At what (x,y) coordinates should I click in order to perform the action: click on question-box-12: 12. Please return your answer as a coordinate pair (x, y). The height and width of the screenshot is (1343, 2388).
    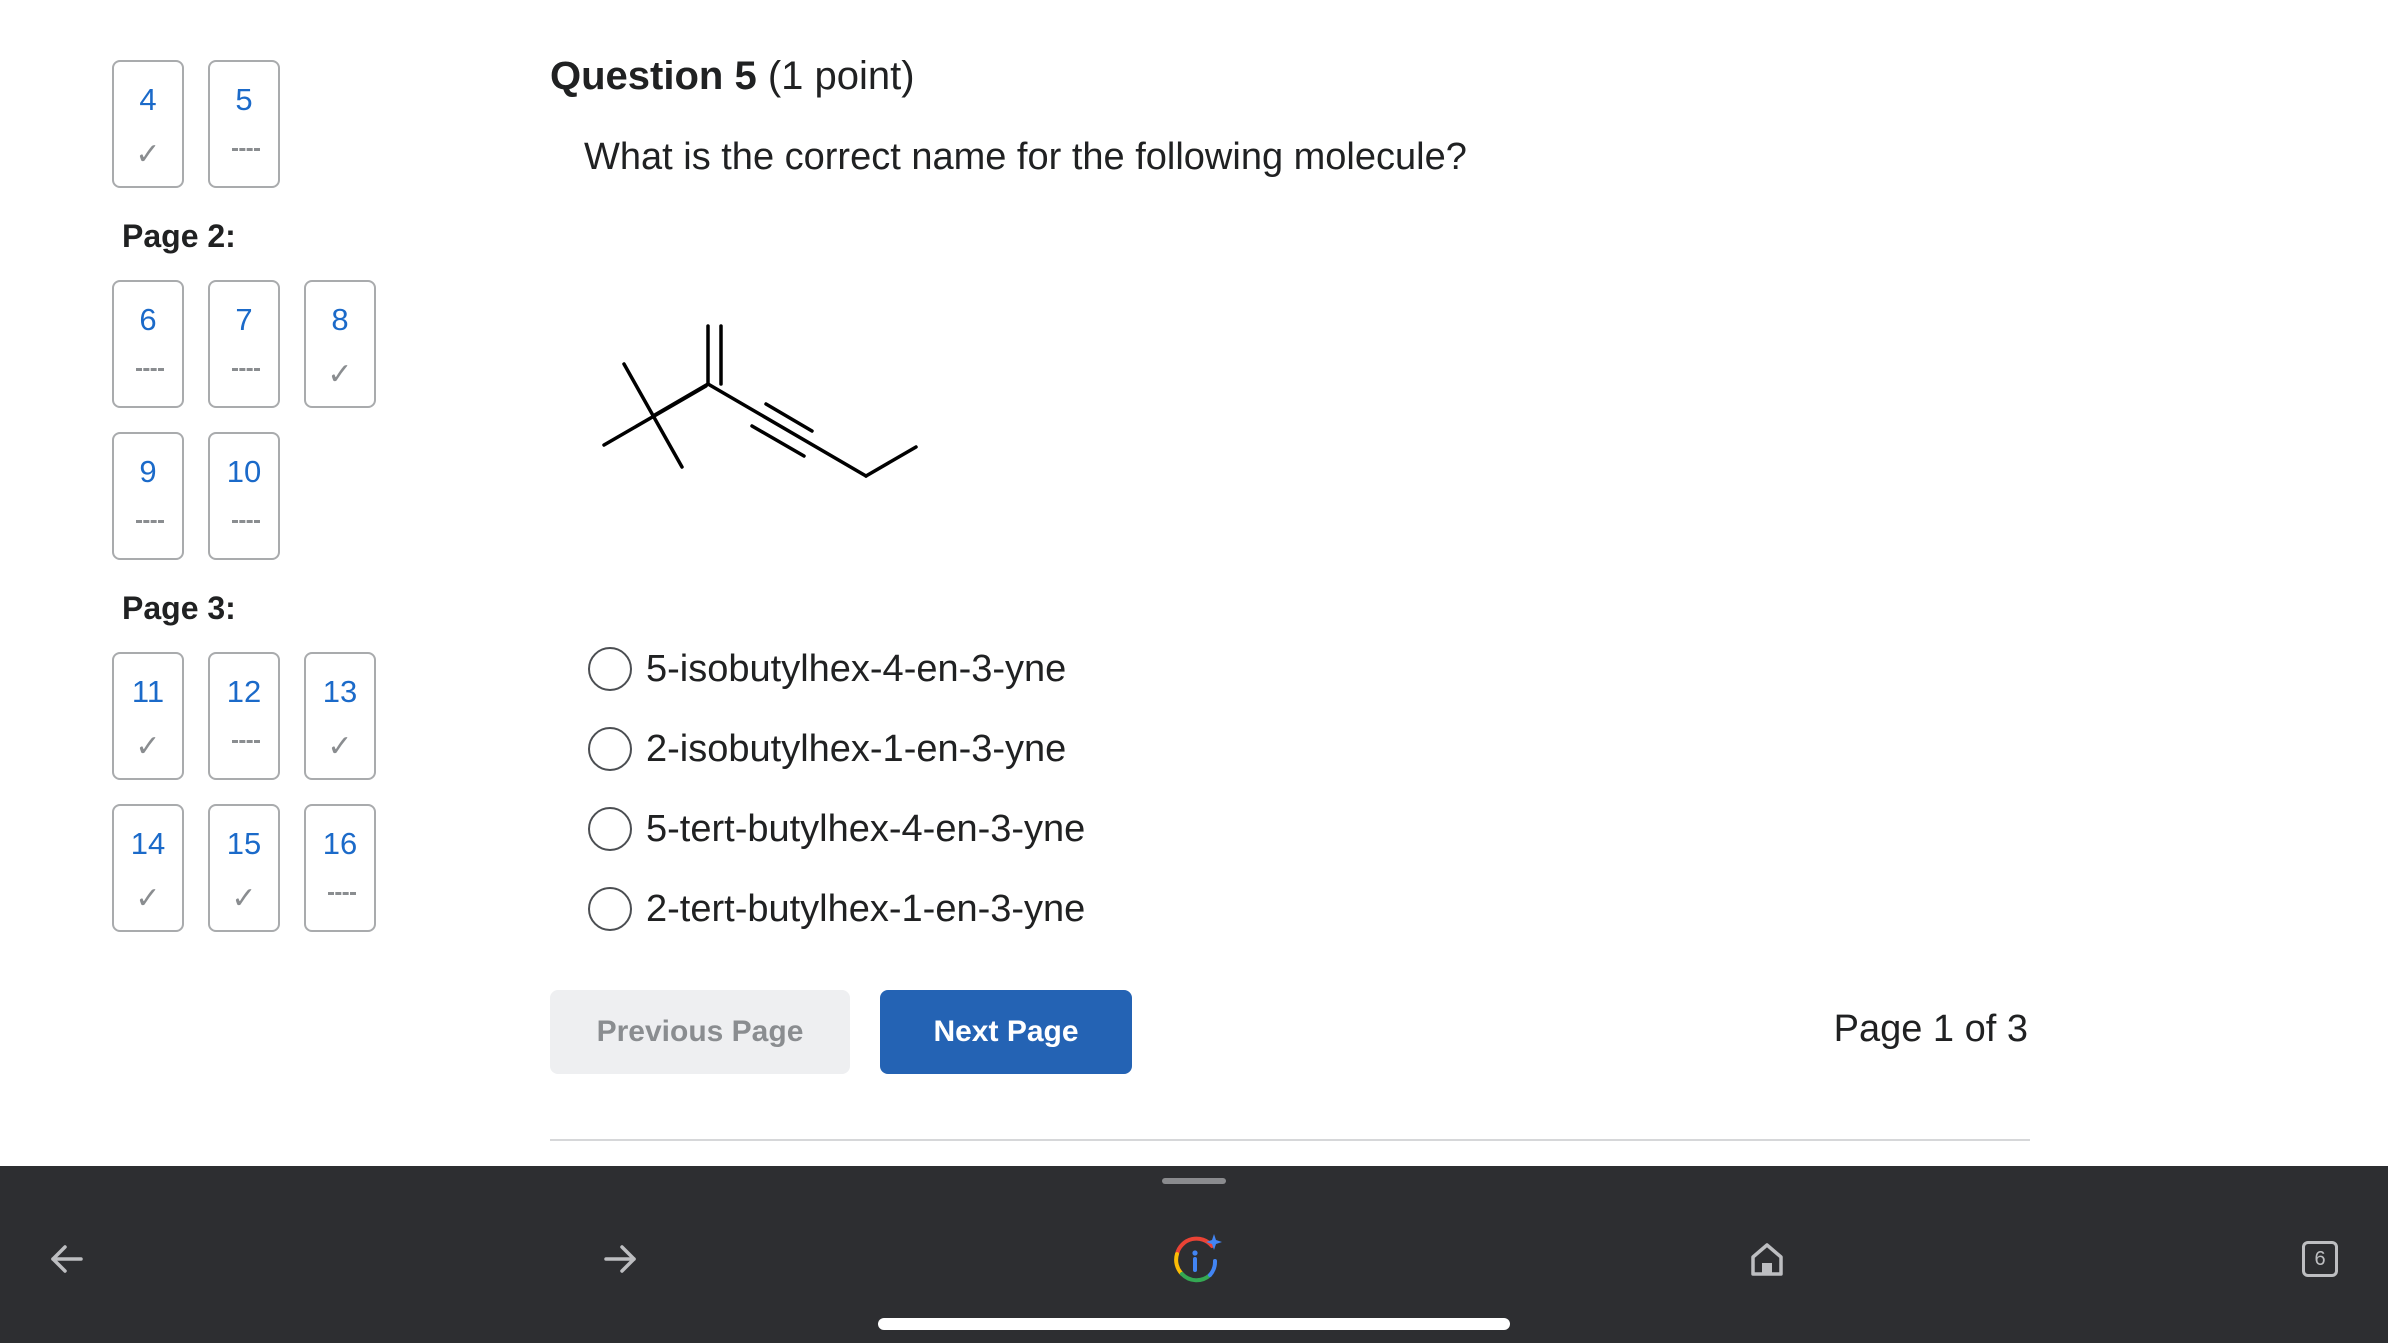
    Looking at the image, I should click on (244, 716).